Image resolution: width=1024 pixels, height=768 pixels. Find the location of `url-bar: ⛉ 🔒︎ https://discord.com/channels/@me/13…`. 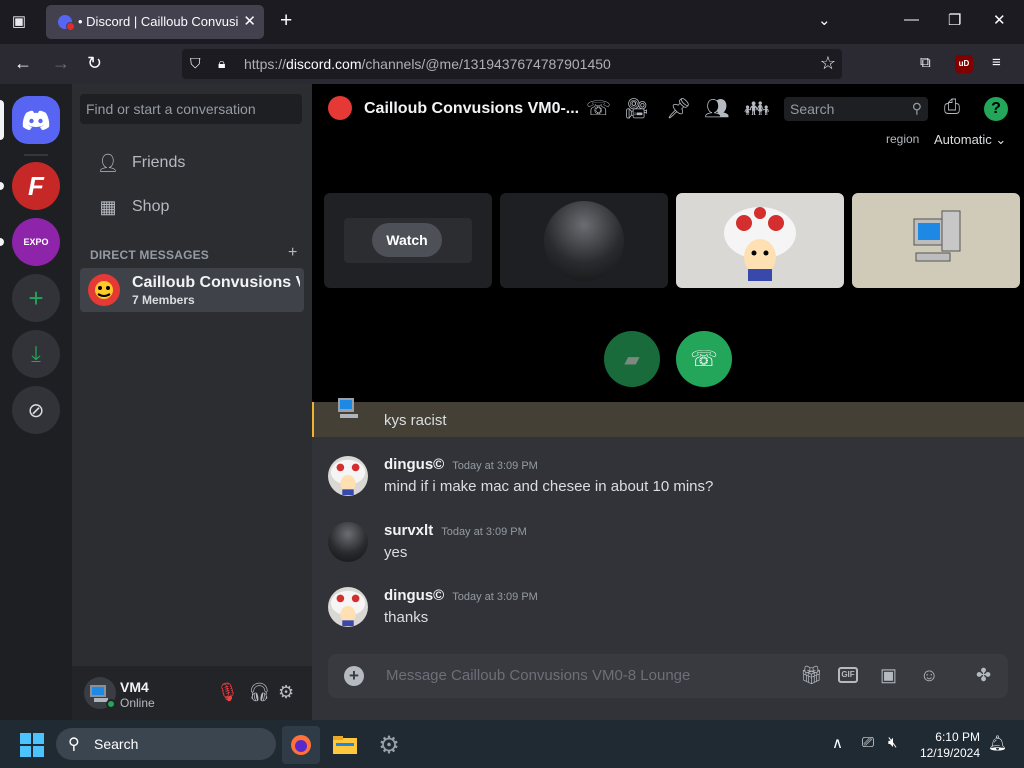

url-bar: ⛉ 🔒︎ https://discord.com/channels/@me/13… is located at coordinates (512, 64).